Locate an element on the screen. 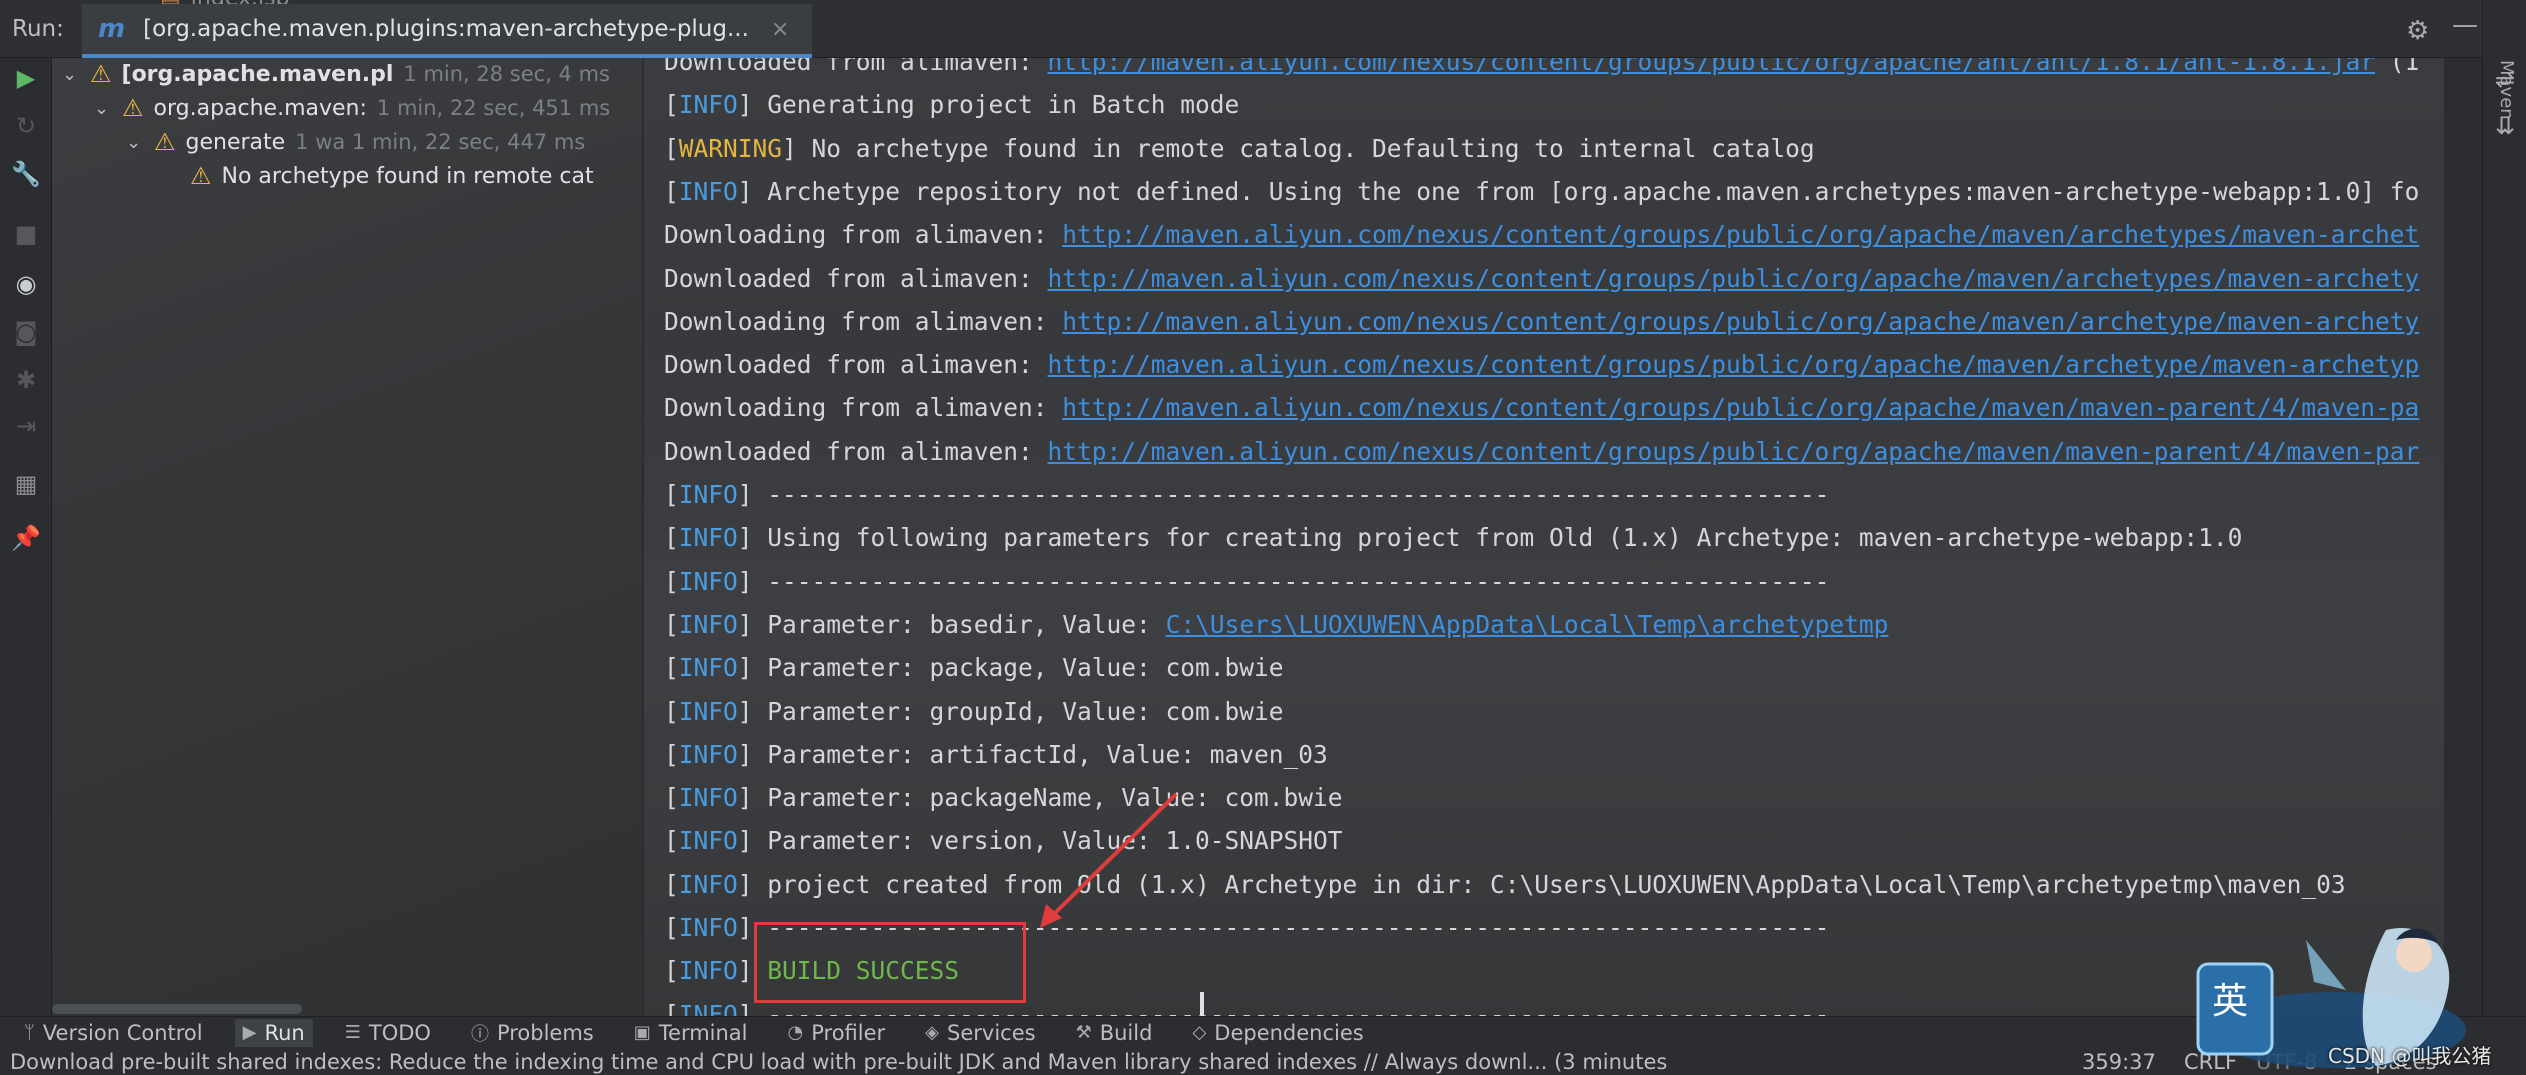  rerun-failed-icon: ↻ is located at coordinates (26, 126).